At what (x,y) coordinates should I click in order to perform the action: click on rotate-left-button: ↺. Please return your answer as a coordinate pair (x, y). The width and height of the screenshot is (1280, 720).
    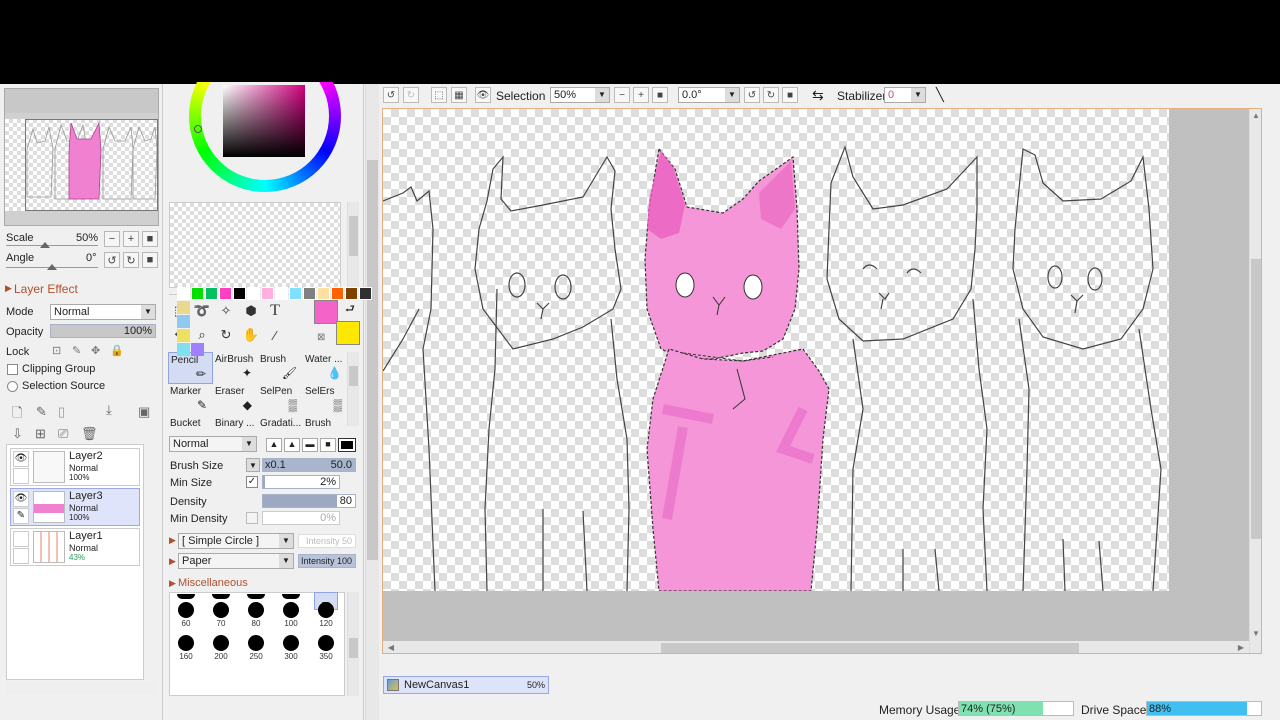
    Looking at the image, I should click on (112, 260).